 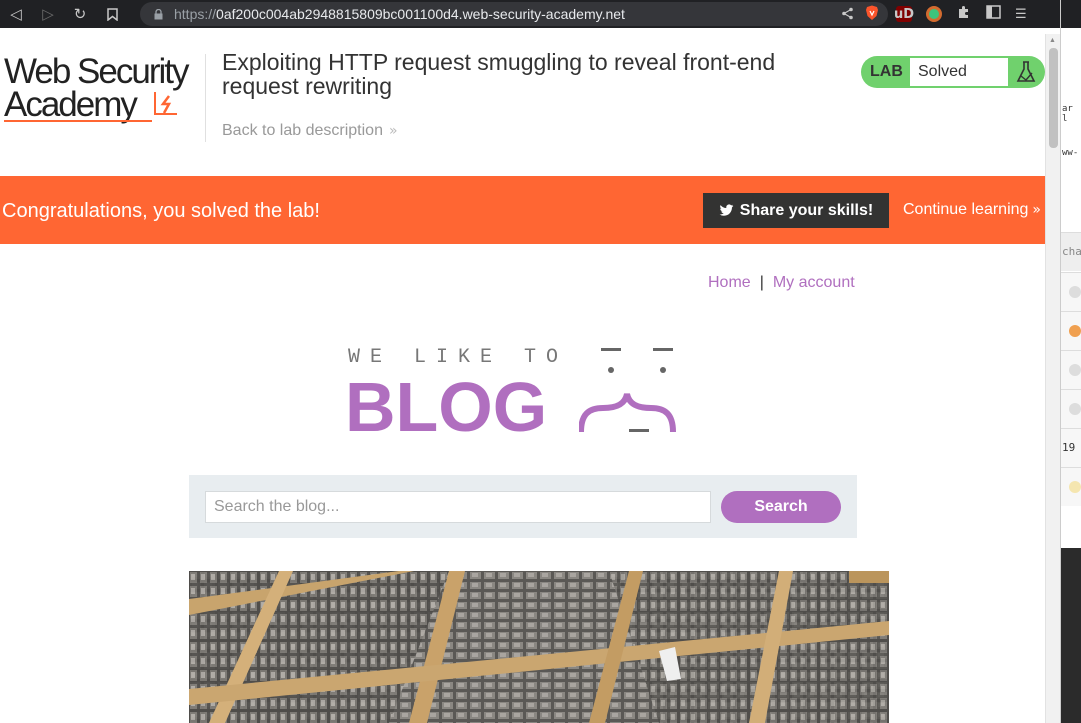 I want to click on blog-tagline: WE LIKE TO, so click(x=458, y=357).